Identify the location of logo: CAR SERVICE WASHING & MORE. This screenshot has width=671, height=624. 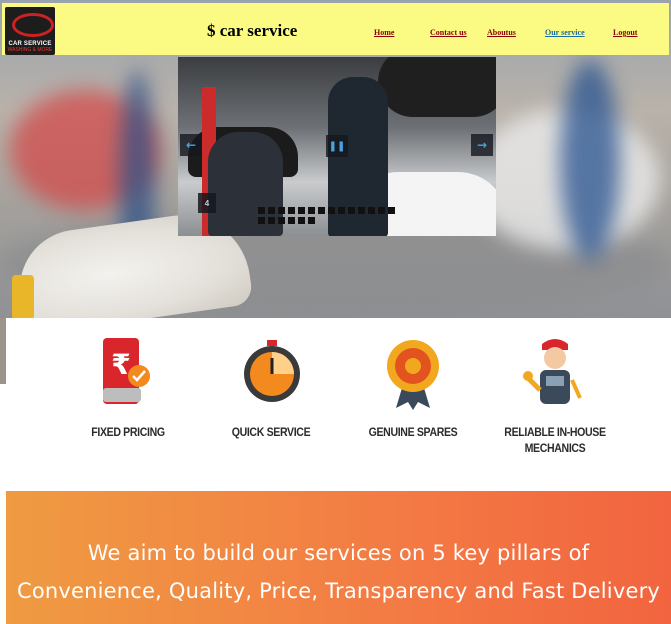
(30, 31).